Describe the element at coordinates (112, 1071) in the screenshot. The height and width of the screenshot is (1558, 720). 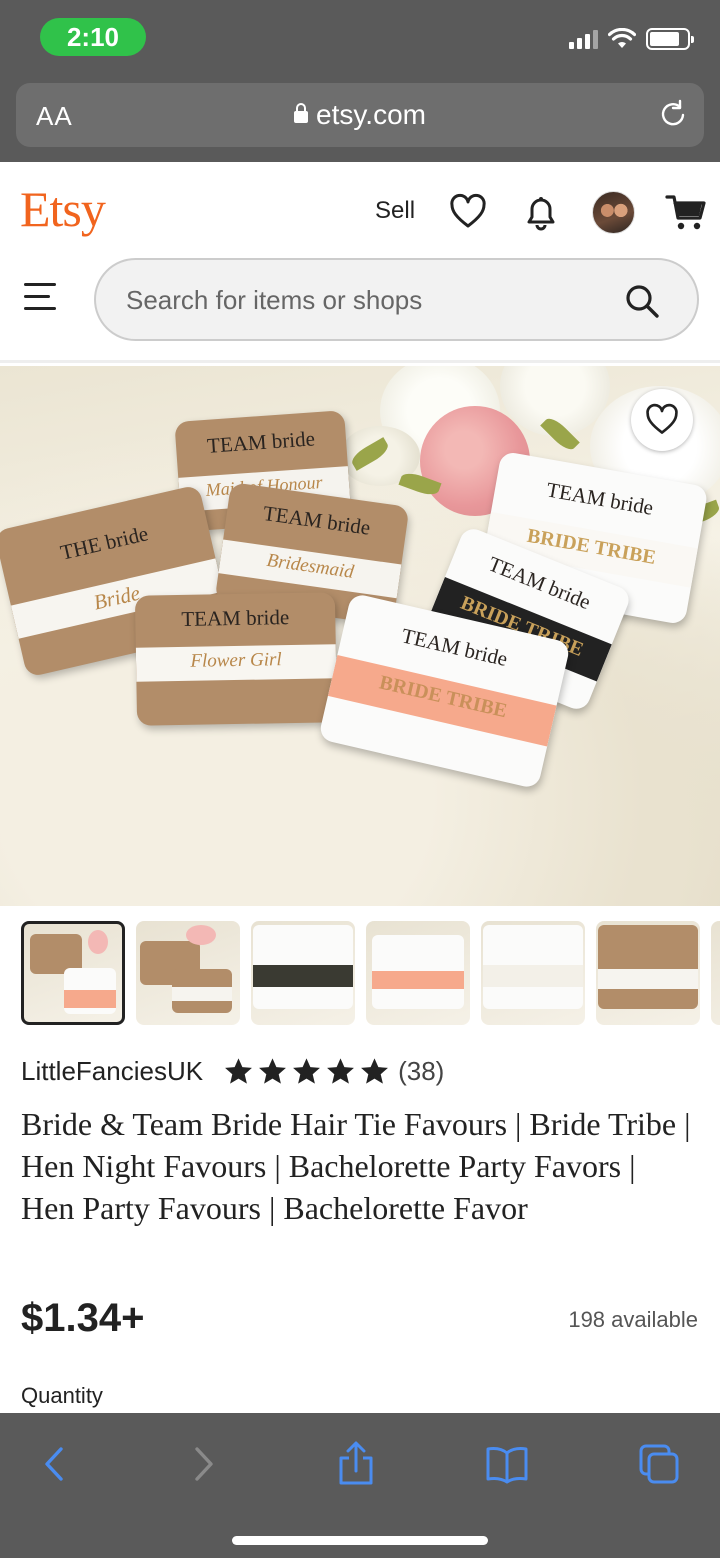
I see `shop-name-link: LittleFanciesUK` at that location.